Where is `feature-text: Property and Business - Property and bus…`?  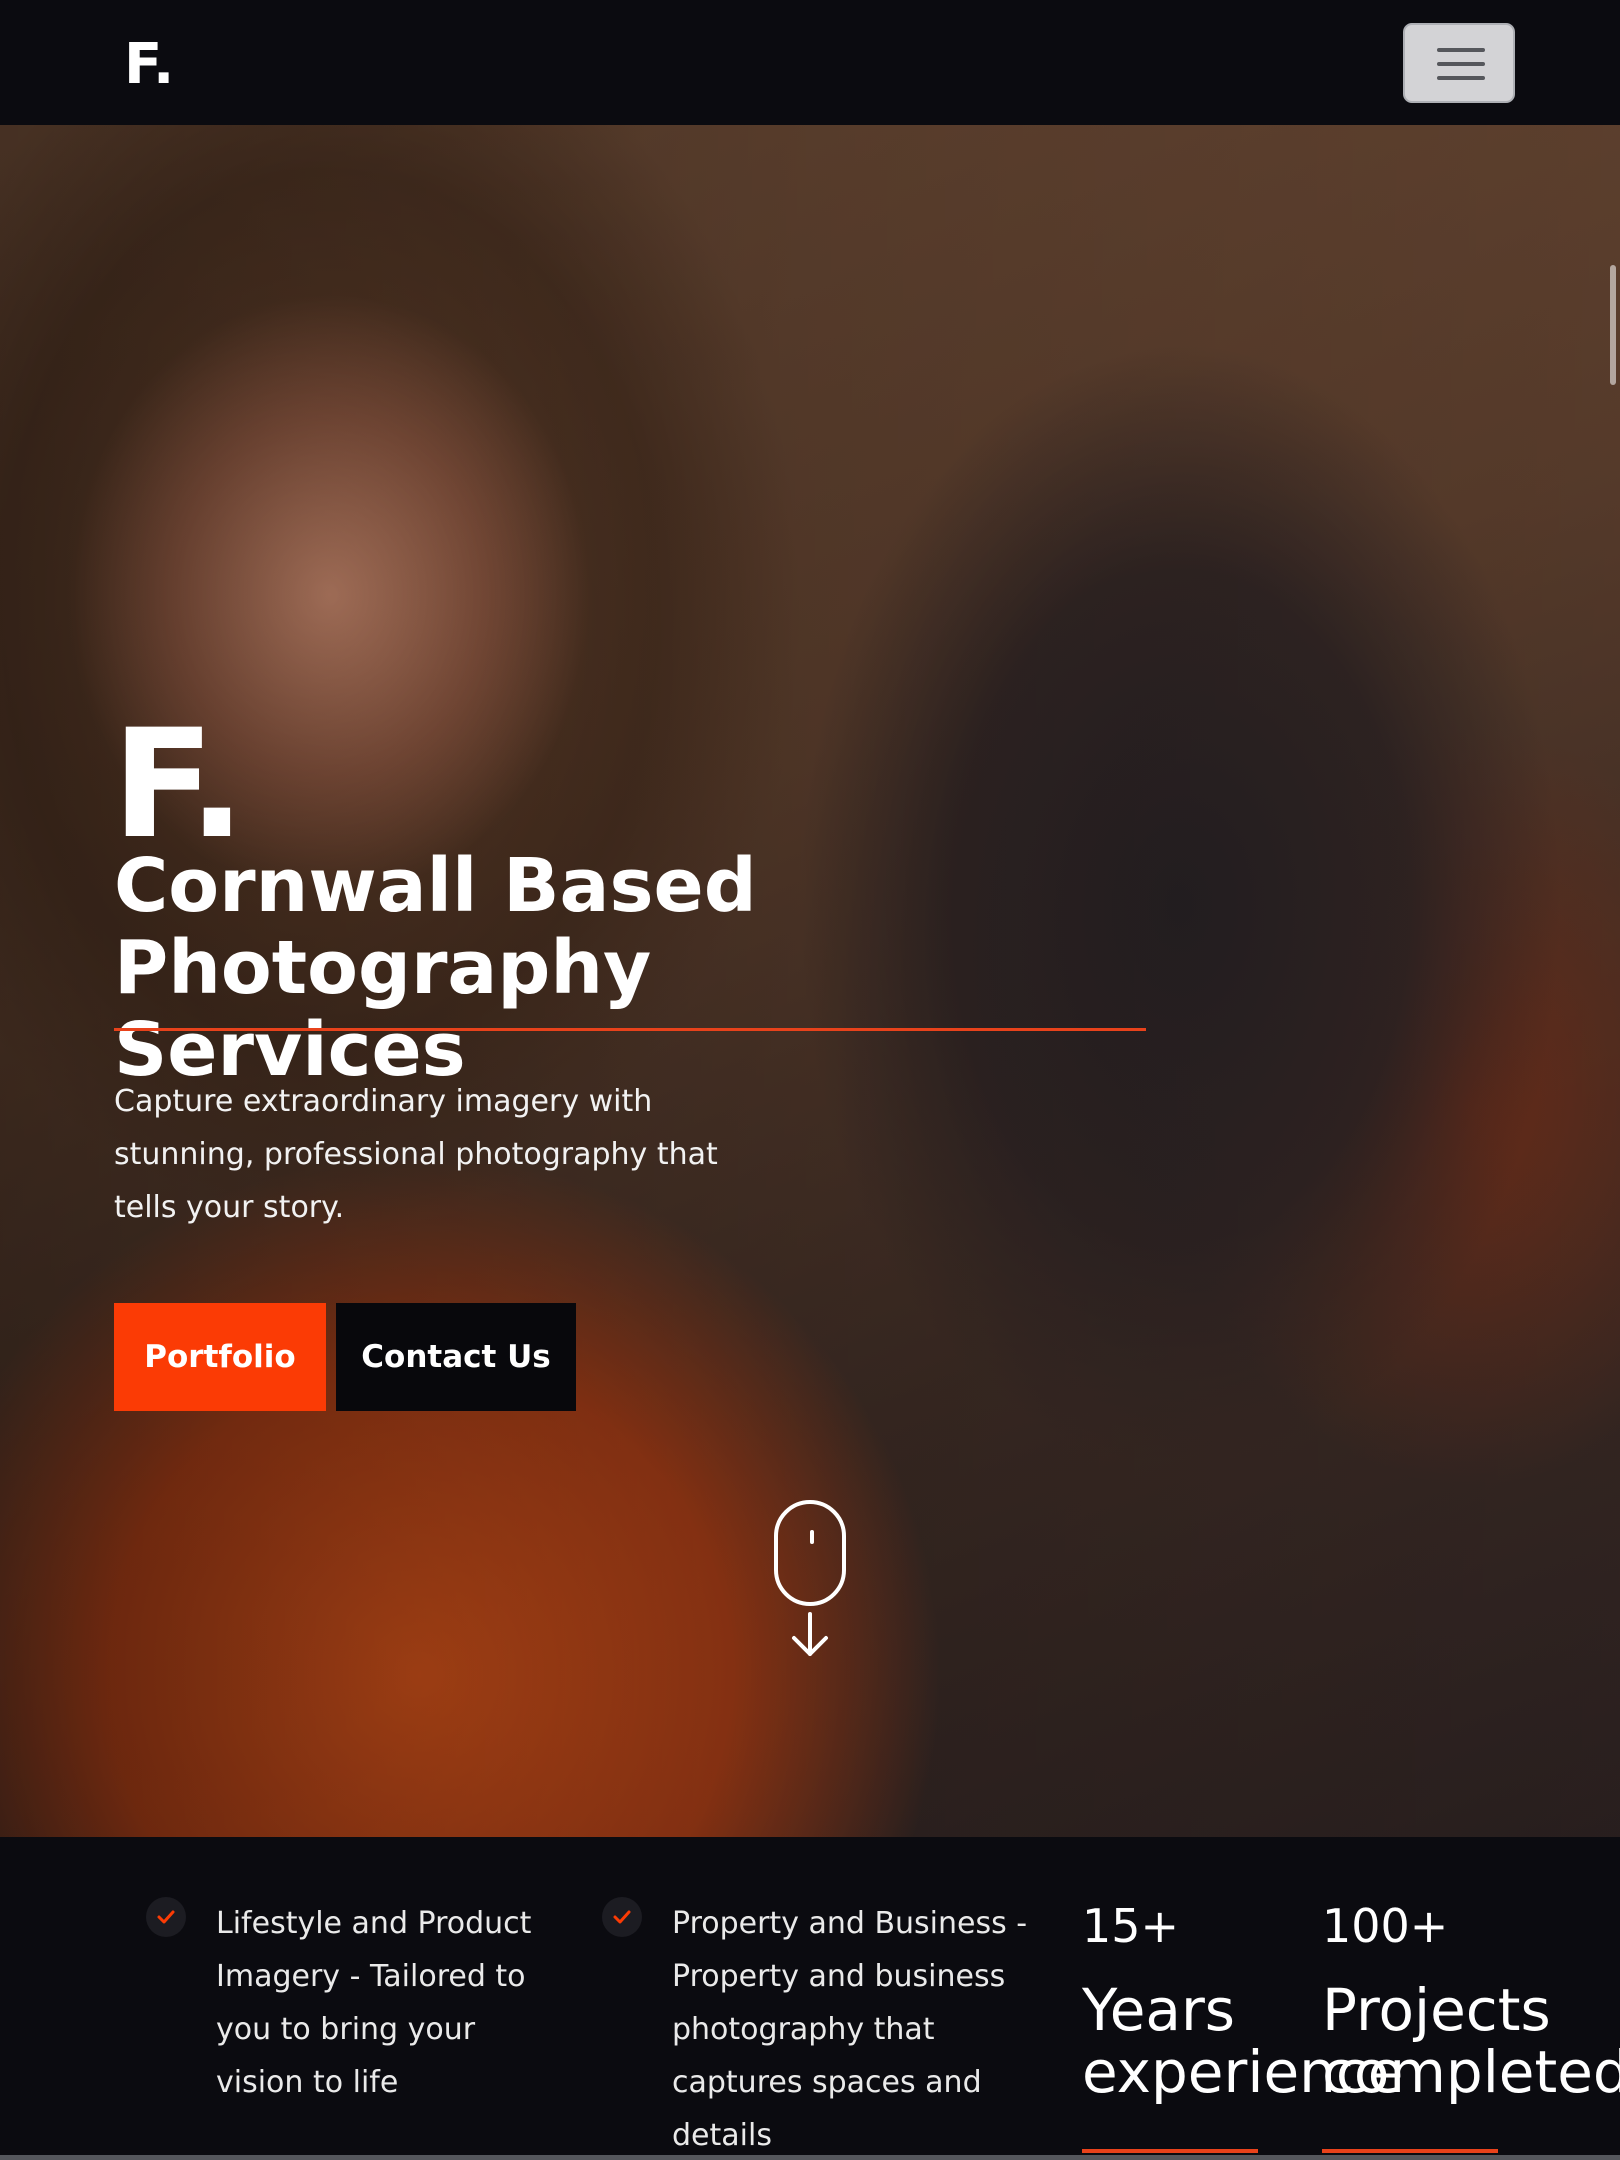
feature-text: Property and Business - Property and bus… is located at coordinates (850, 2029).